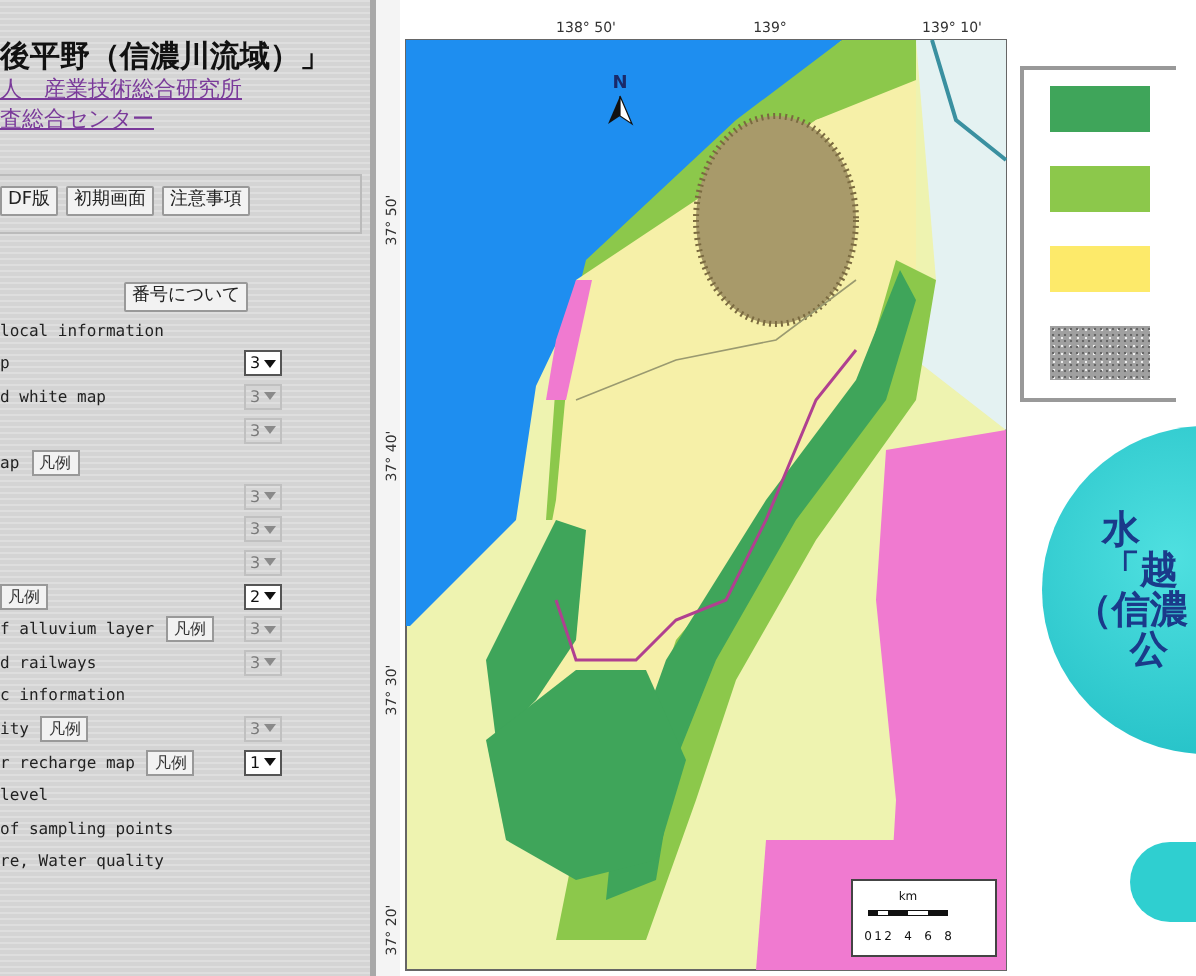 This screenshot has height=976, width=1196. What do you see at coordinates (82, 861) in the screenshot?
I see `layer-label: re, Water quality` at bounding box center [82, 861].